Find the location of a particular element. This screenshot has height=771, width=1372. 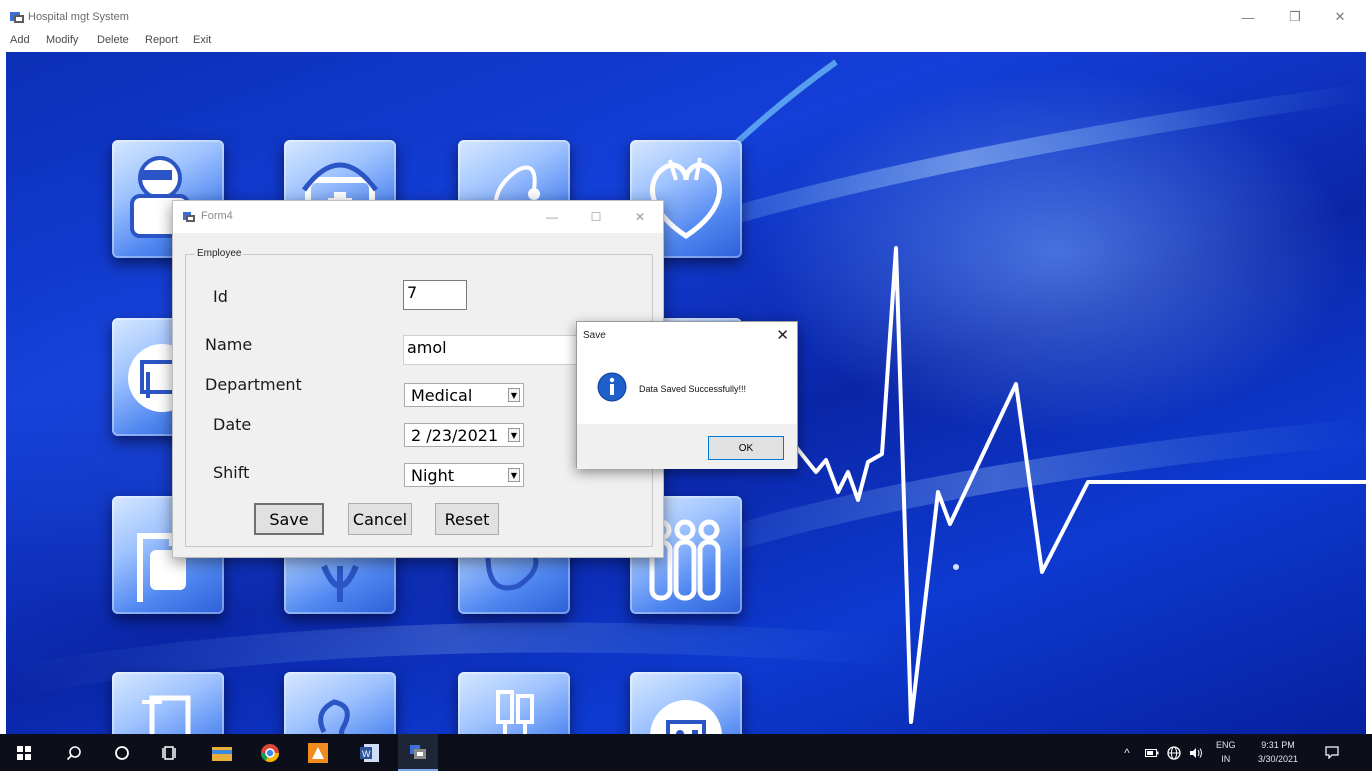

language-code: ENG is located at coordinates (1226, 745).